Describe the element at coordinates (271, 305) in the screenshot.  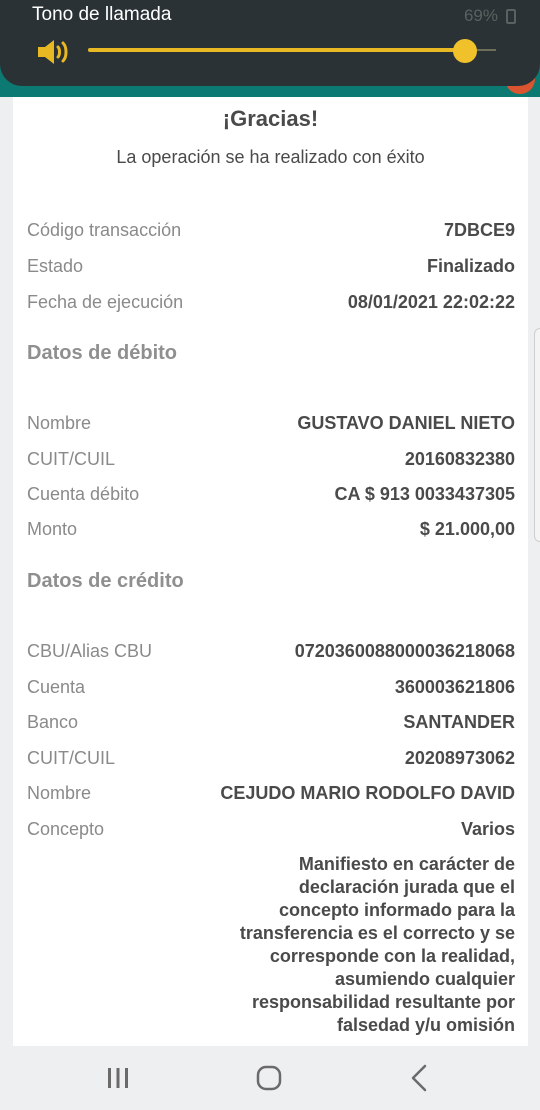
I see `summary-row-execution-date: Fecha de ejecución 08/01/2021 22:02:22` at that location.